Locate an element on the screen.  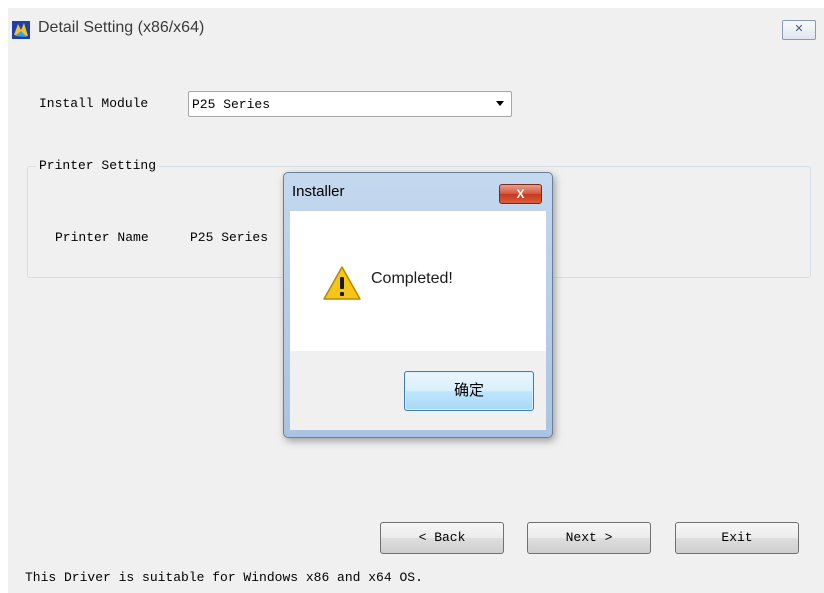
title-bar: Detail Setting (x86/x64) ✕ is located at coordinates (416, 29).